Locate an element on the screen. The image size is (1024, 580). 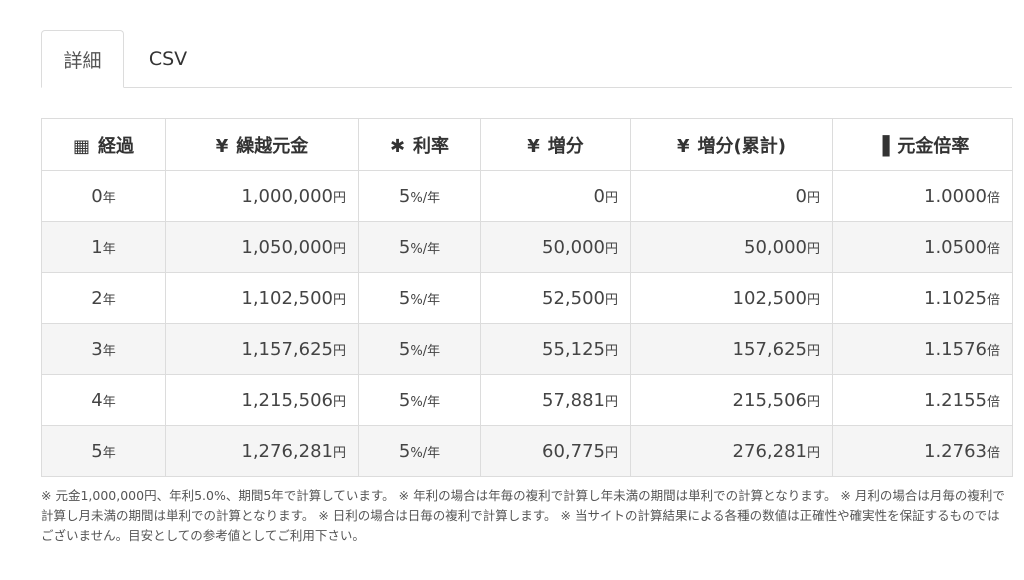
cell-value: 1,215,506 is located at coordinates (287, 400).